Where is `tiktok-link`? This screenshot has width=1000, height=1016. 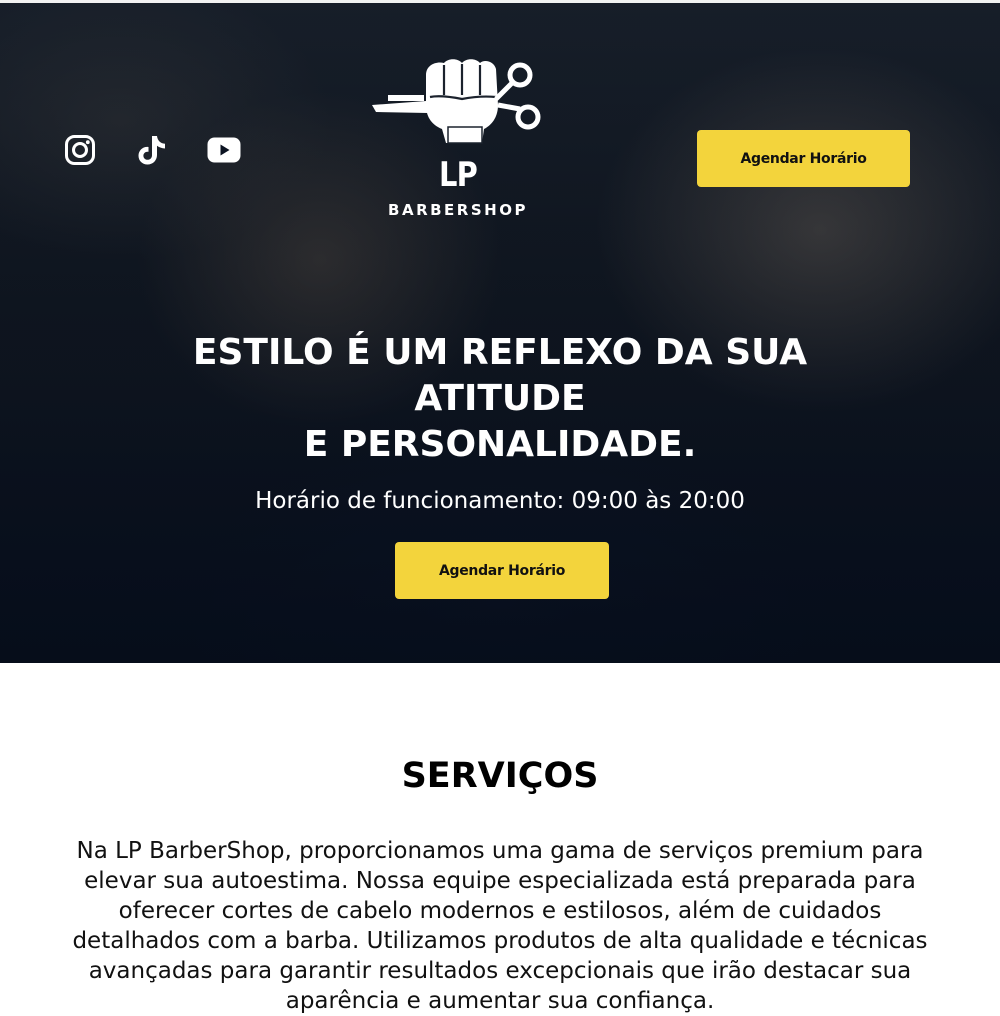 tiktok-link is located at coordinates (152, 150).